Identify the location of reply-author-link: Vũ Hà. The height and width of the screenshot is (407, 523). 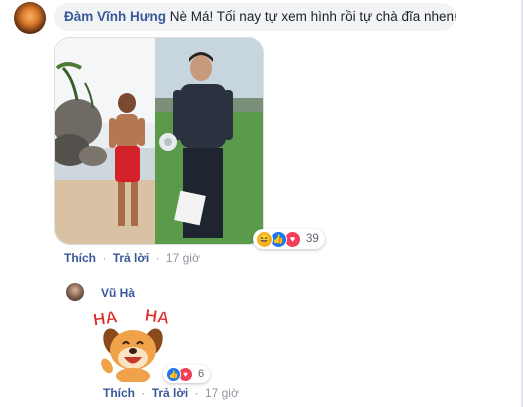
(118, 293).